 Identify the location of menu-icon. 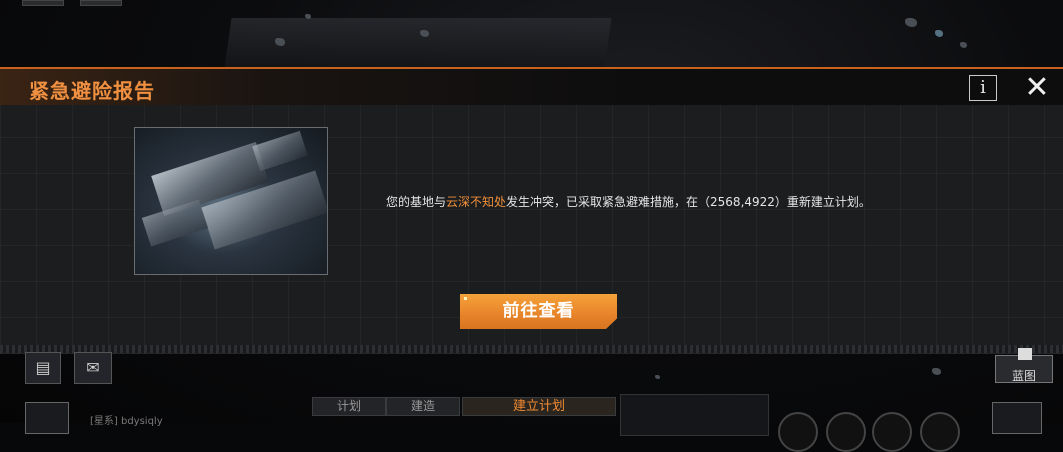
(1017, 418).